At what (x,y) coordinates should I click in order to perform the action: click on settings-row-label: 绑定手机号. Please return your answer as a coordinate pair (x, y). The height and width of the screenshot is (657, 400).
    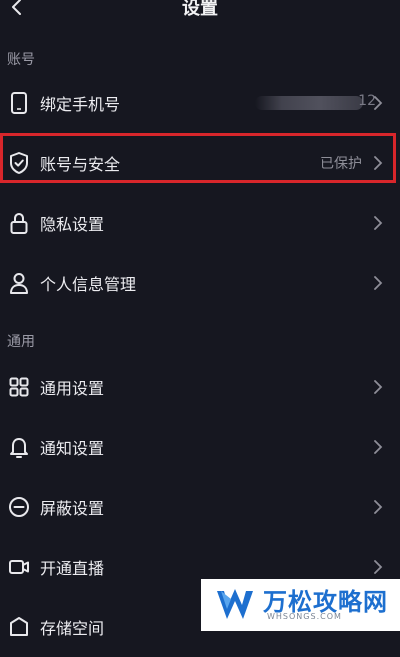
    Looking at the image, I should click on (80, 104).